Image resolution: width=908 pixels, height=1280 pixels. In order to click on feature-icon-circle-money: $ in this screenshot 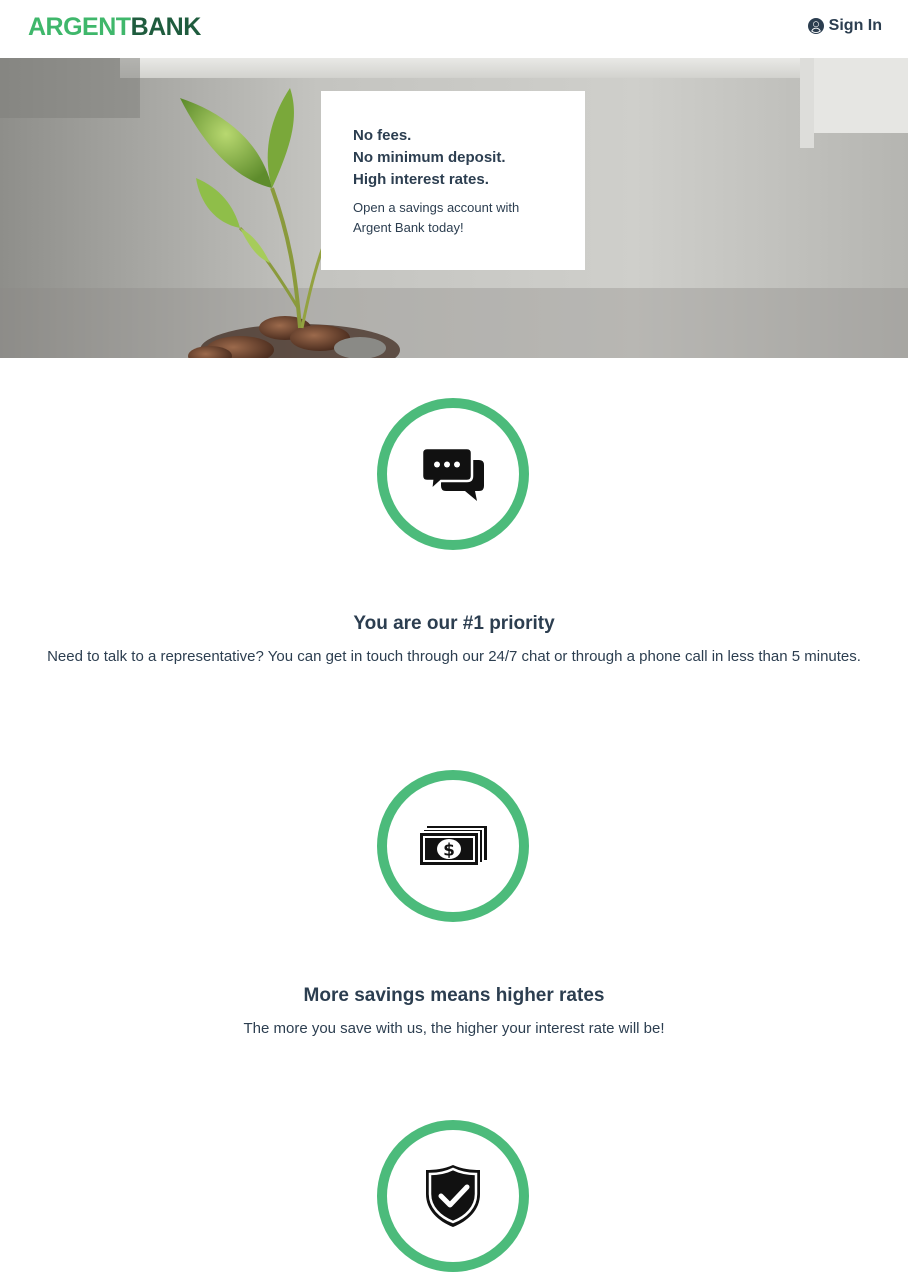, I will do `click(453, 846)`.